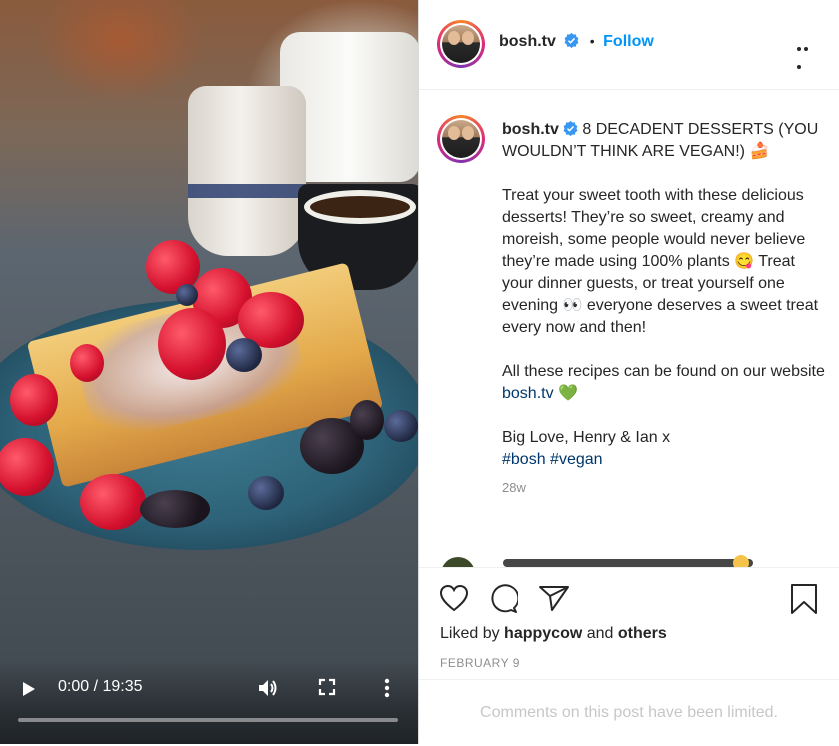  I want to click on follow-button: Follow, so click(628, 41).